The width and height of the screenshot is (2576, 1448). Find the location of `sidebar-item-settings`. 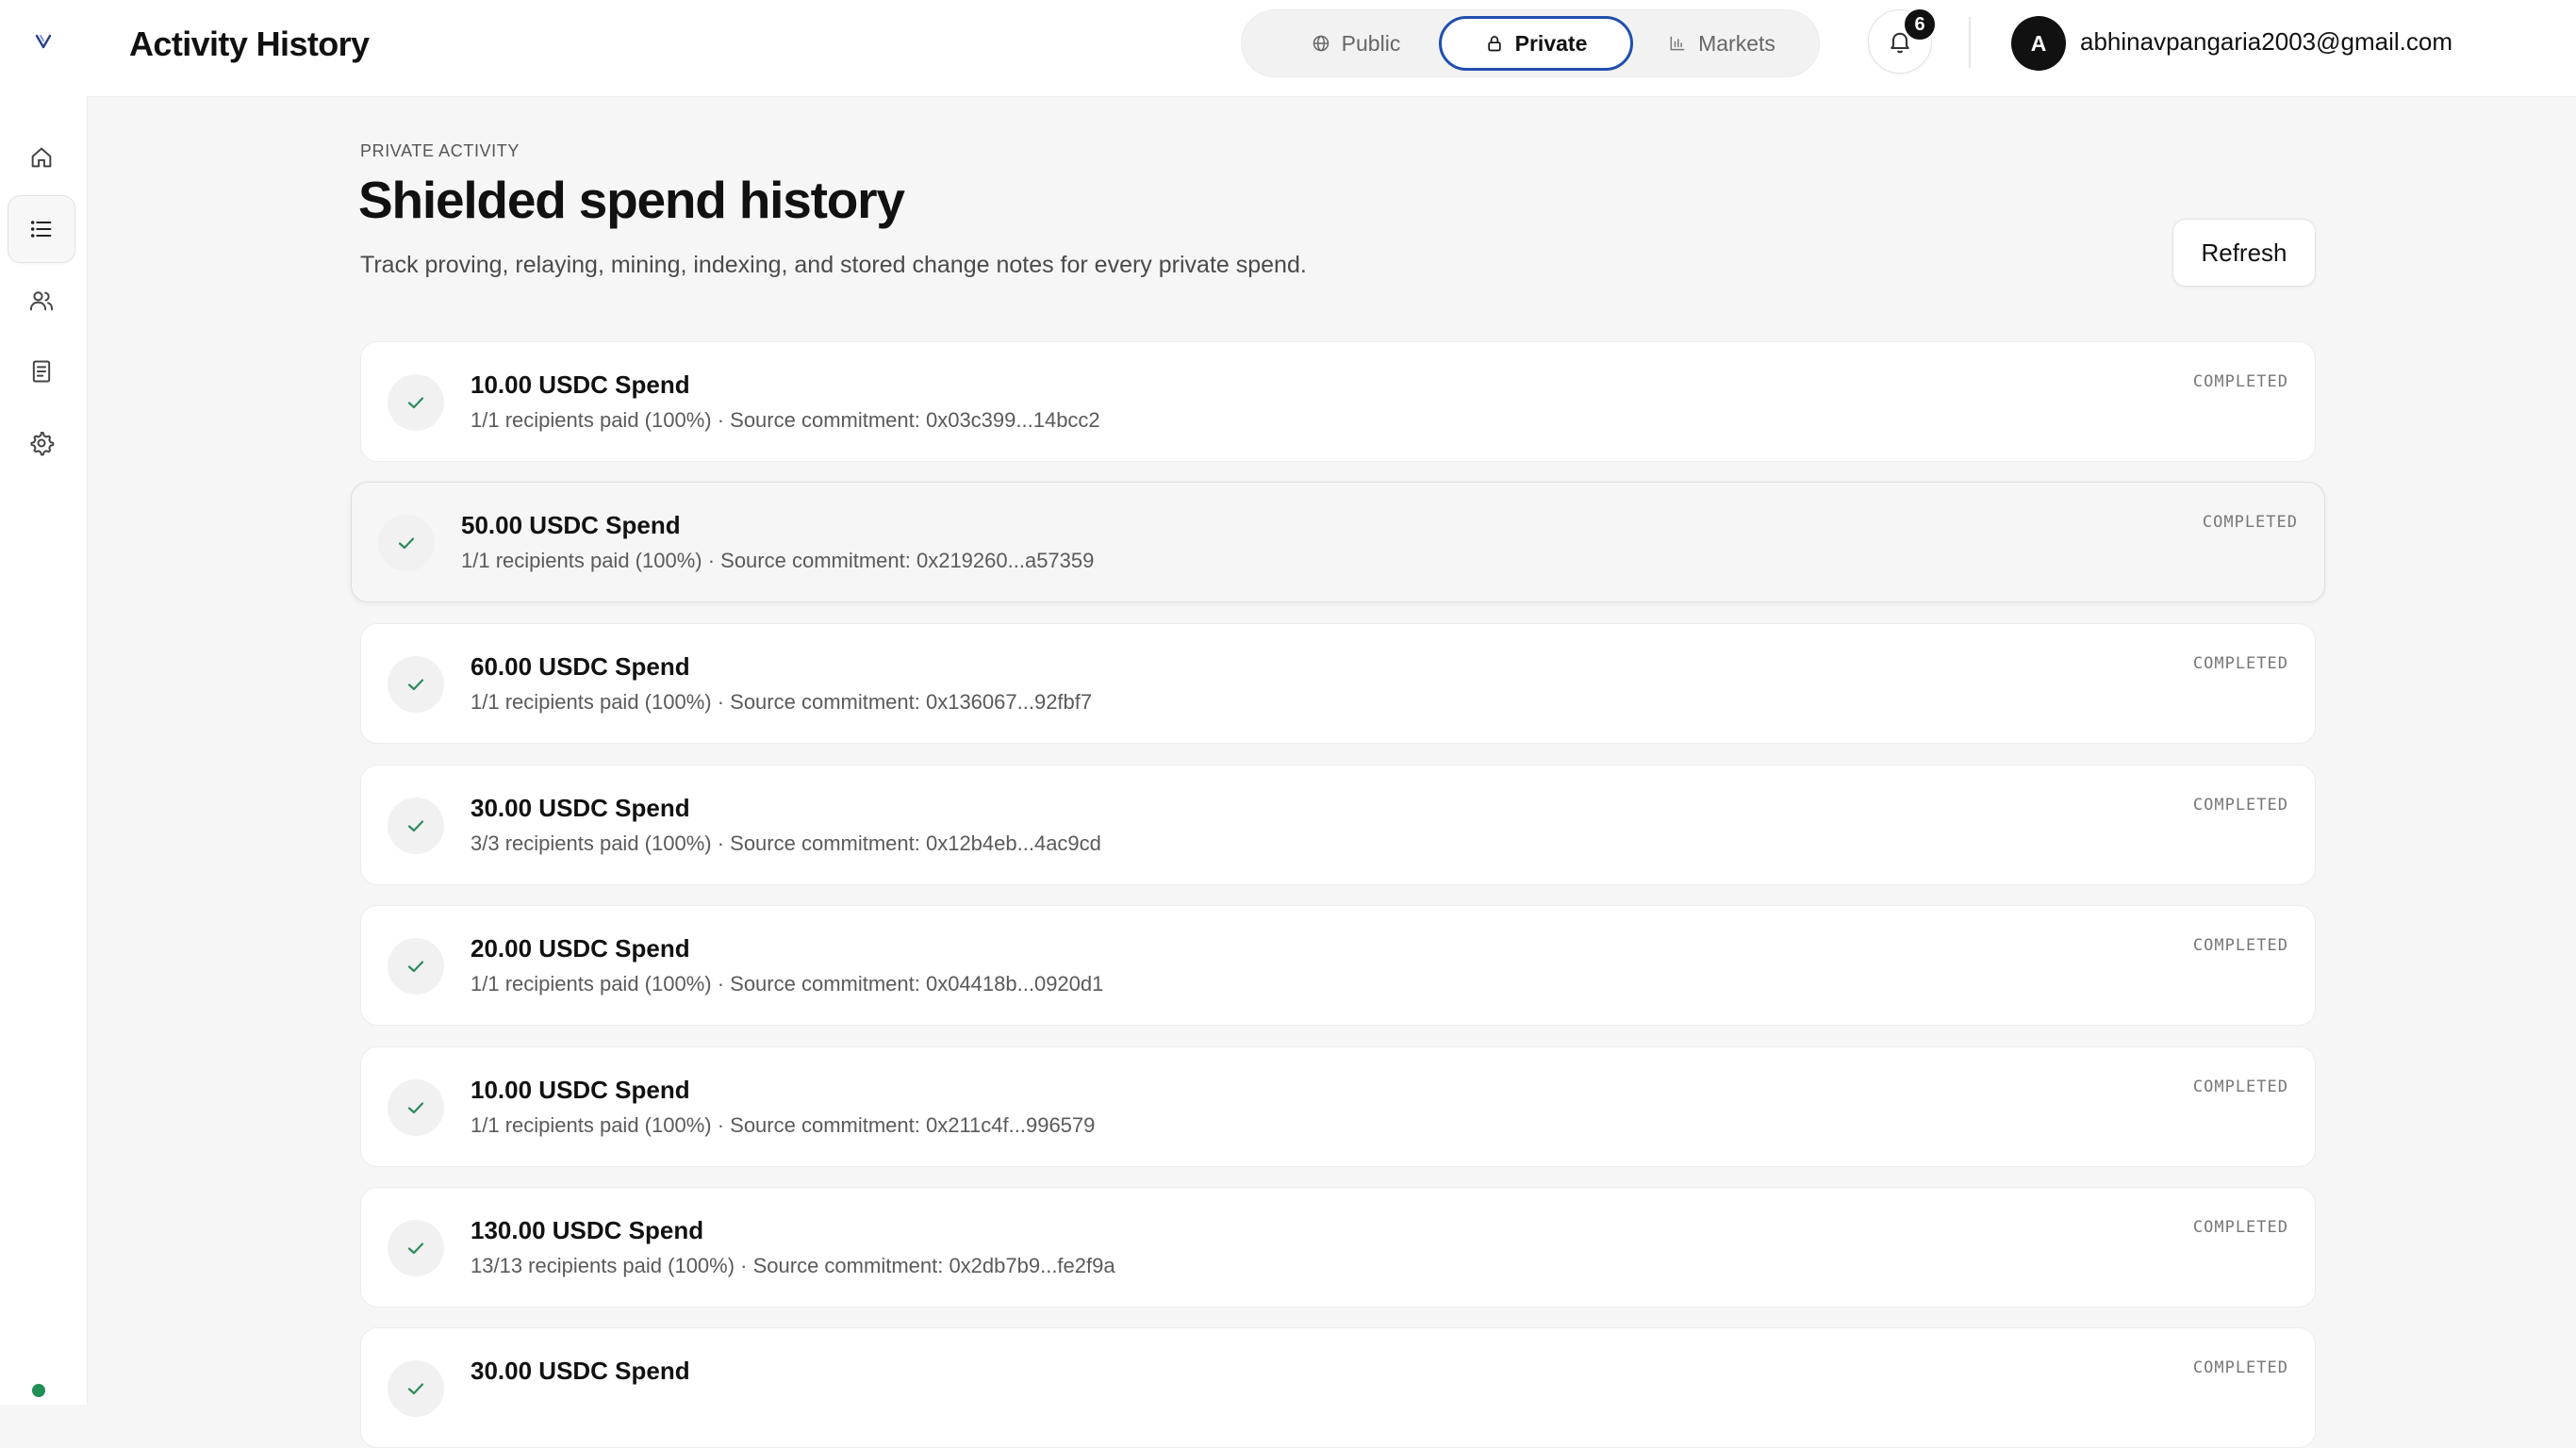

sidebar-item-settings is located at coordinates (41, 443).